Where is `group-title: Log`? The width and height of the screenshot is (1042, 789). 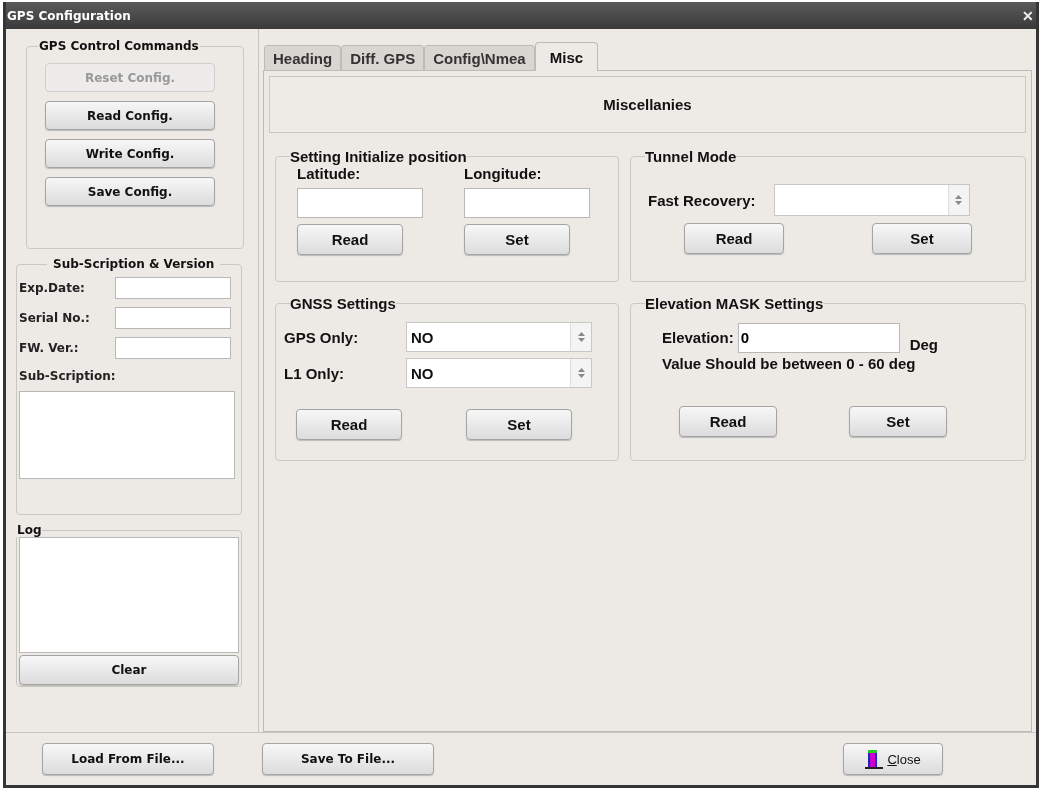 group-title: Log is located at coordinates (29, 530).